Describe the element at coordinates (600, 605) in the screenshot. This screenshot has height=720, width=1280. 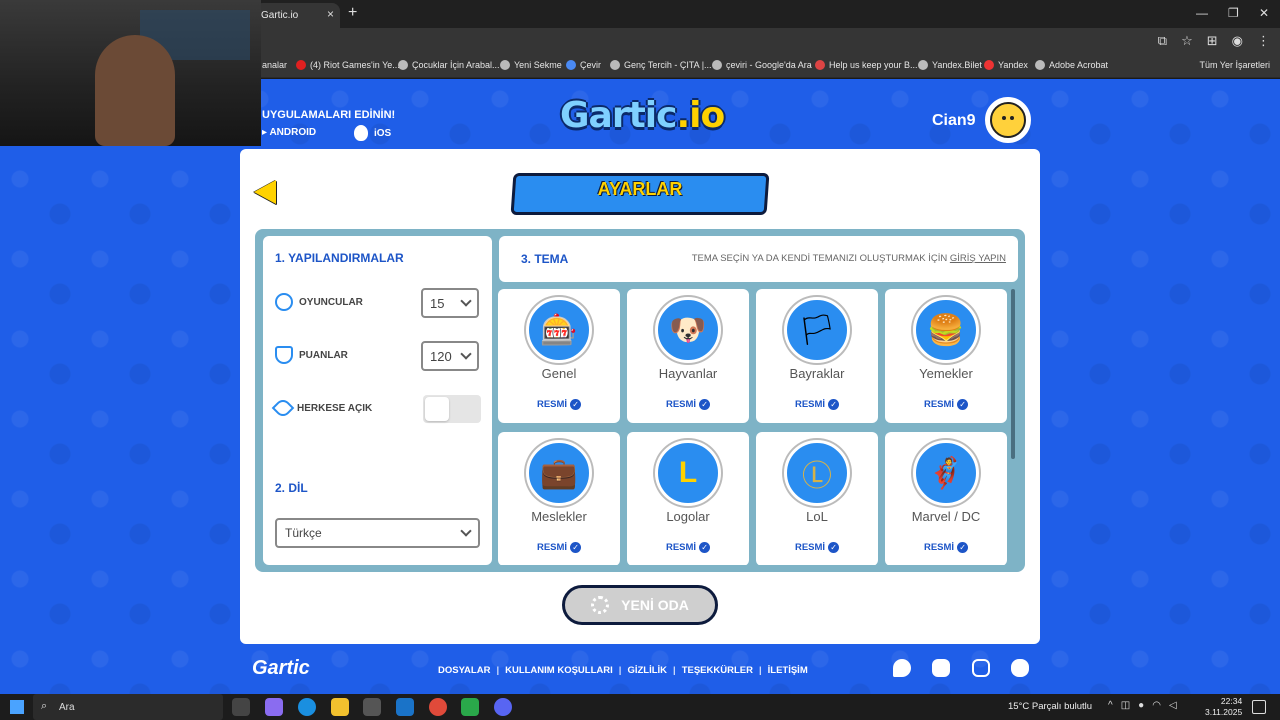
I see `gear-icon` at that location.